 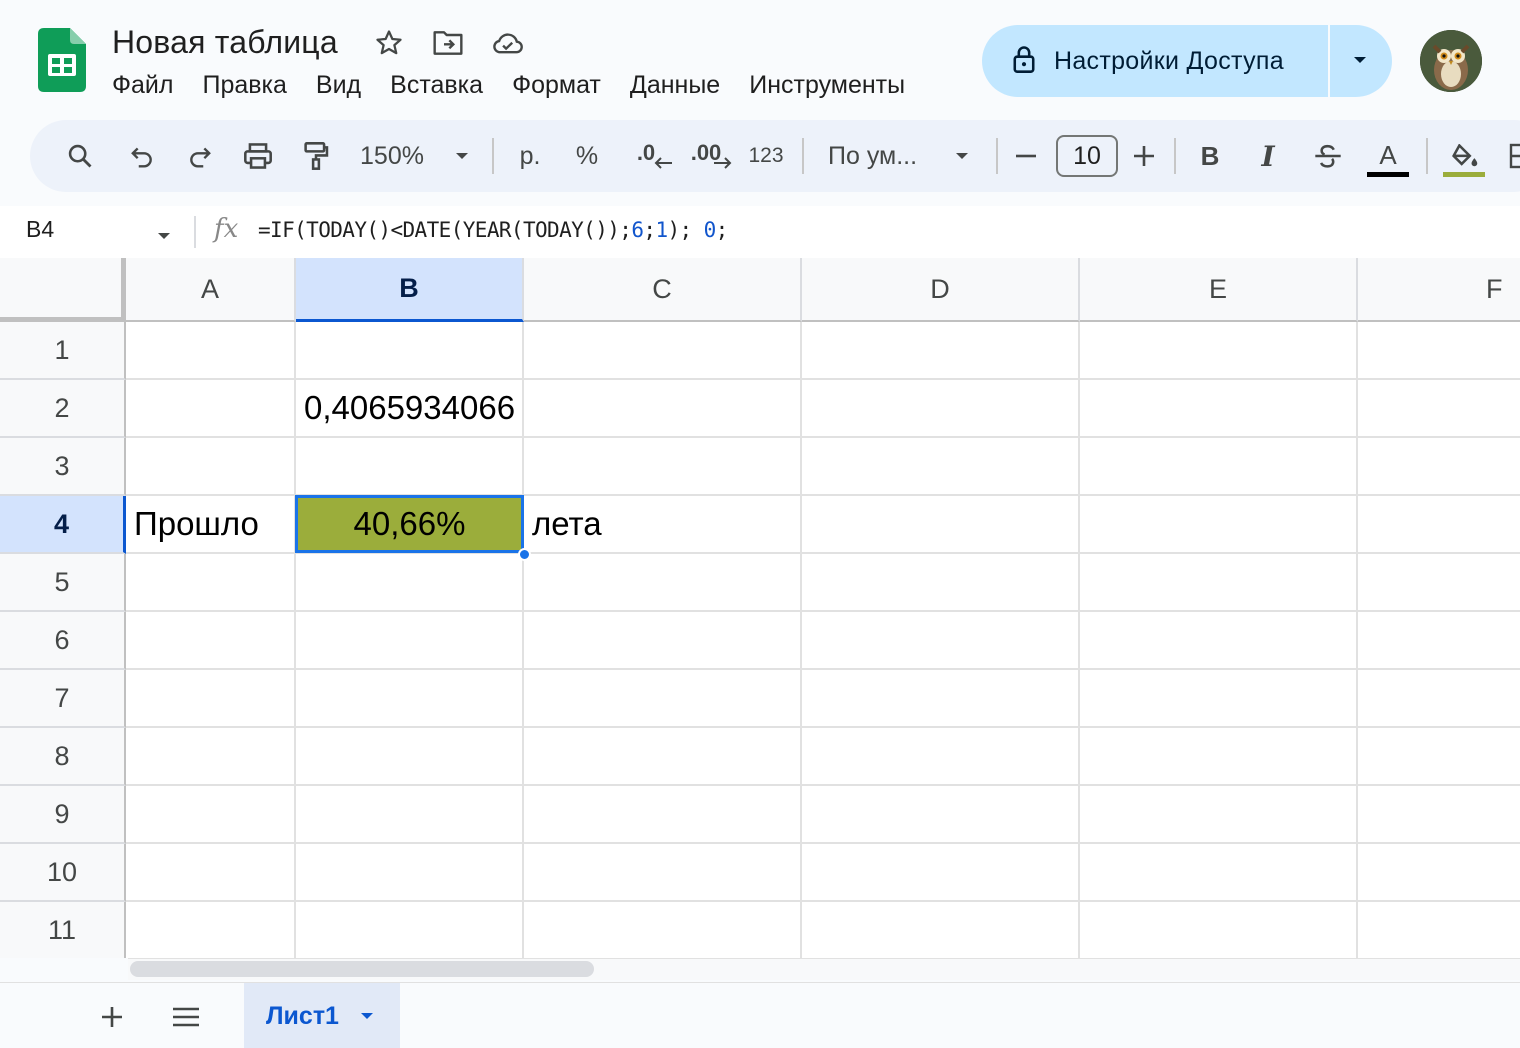 I want to click on formula-number: 6, so click(x=637, y=230).